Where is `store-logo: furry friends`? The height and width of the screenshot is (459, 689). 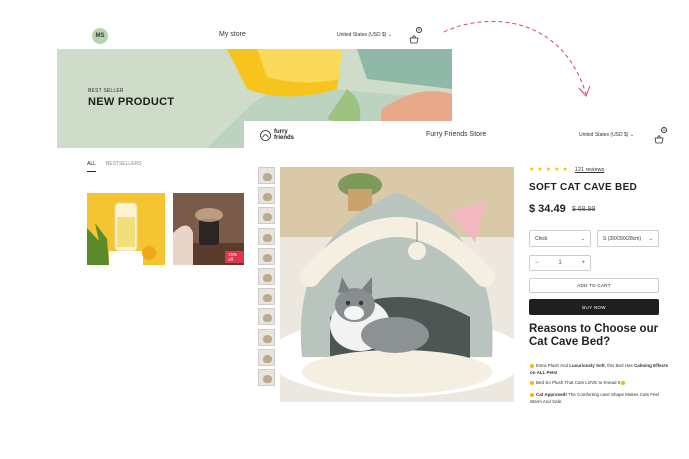 store-logo: furry friends is located at coordinates (277, 135).